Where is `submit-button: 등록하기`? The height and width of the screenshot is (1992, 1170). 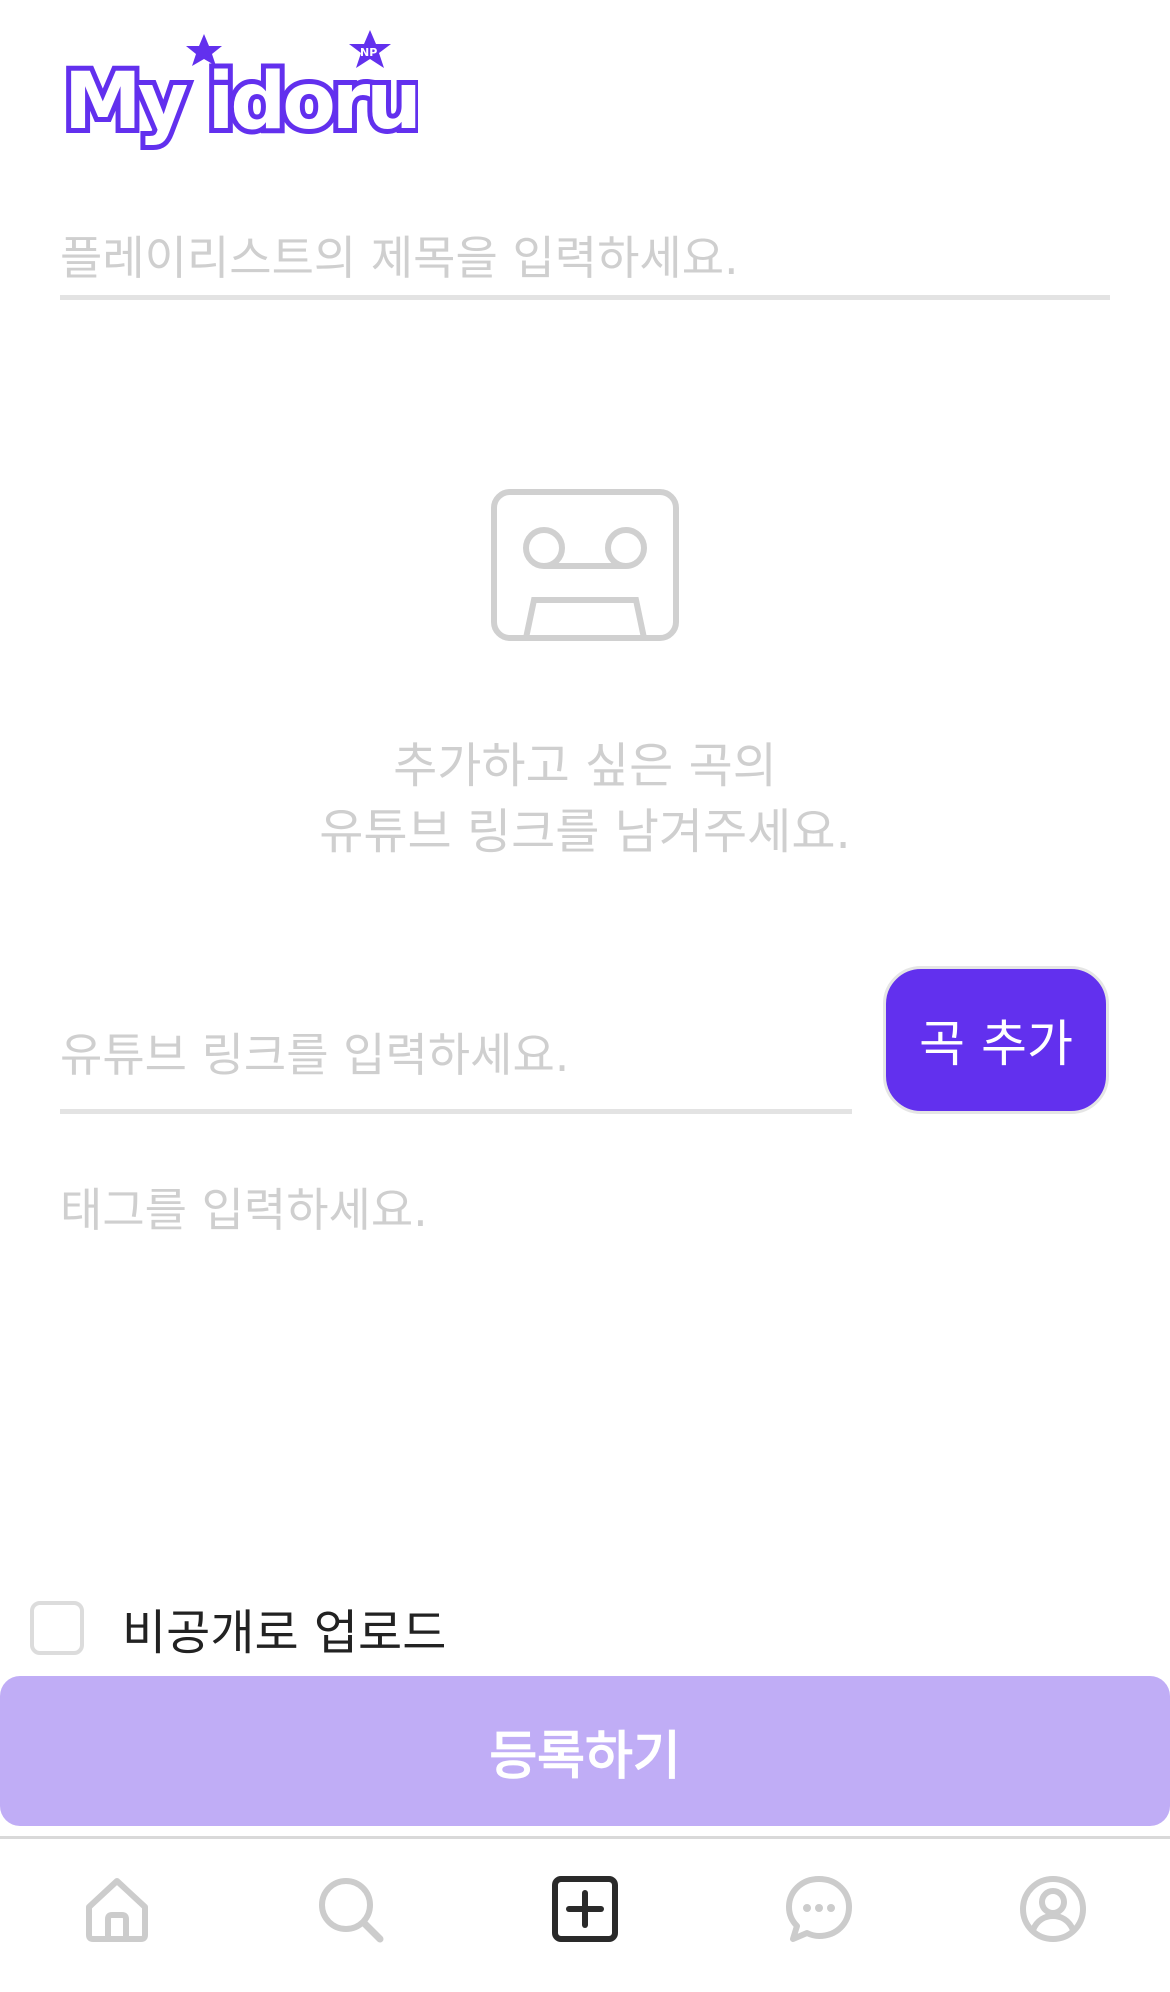
submit-button: 등록하기 is located at coordinates (585, 1751).